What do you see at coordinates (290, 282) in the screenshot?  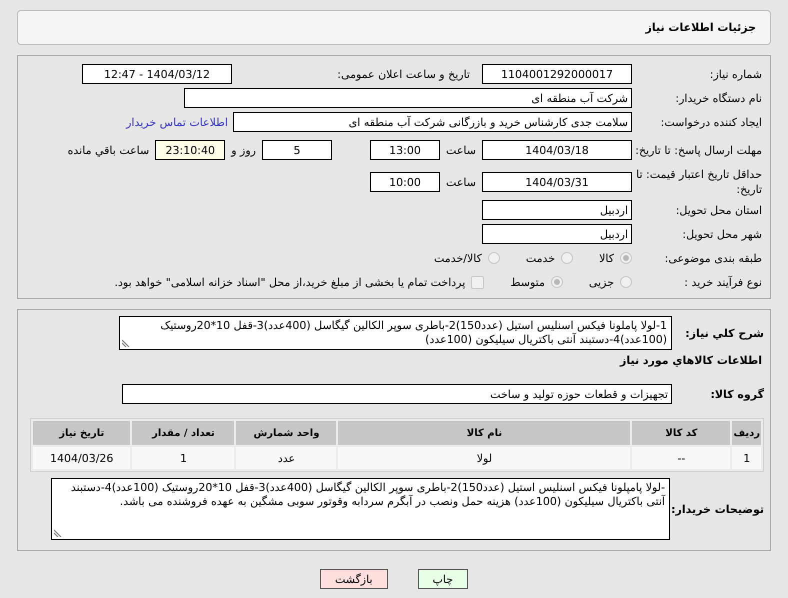 I see `checkbox-label: پرداخت تمام یا بخشی از مبلغ خرید،از محل "اسناد خزانه اسلامی" خواهد بود.` at bounding box center [290, 282].